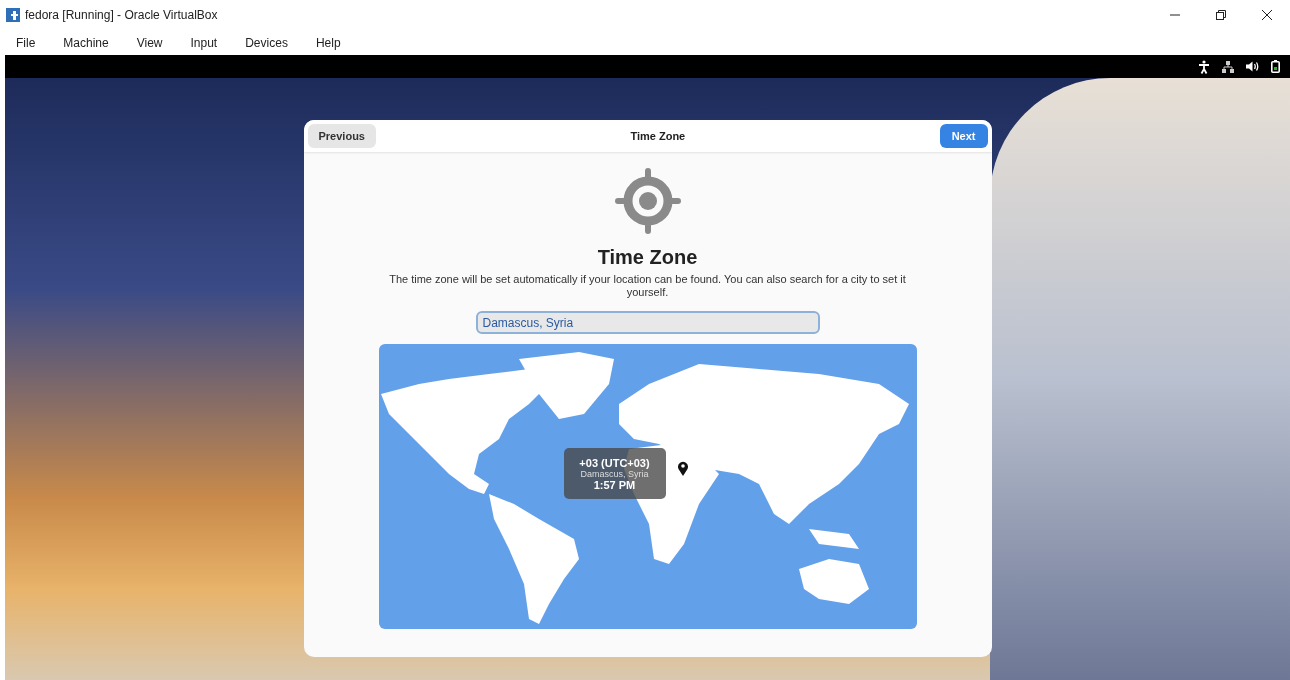 This screenshot has width=1290, height=680. I want to click on pin-icon, so click(682, 468).